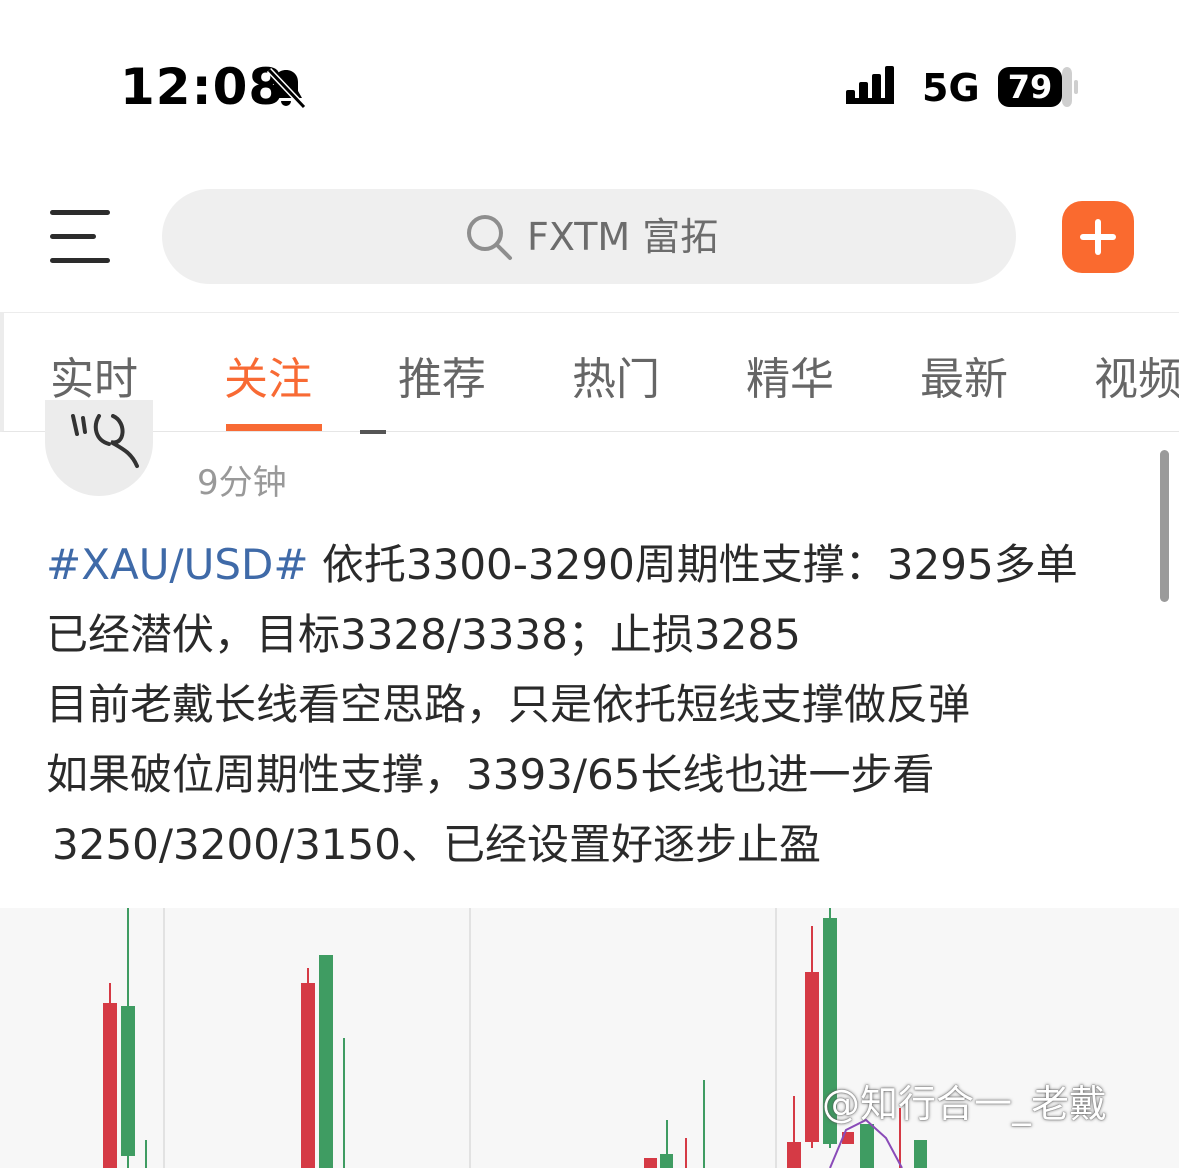 The image size is (1179, 1168). I want to click on post-line: 3250/3200/3150、已经设置好逐步止盈, so click(436, 844).